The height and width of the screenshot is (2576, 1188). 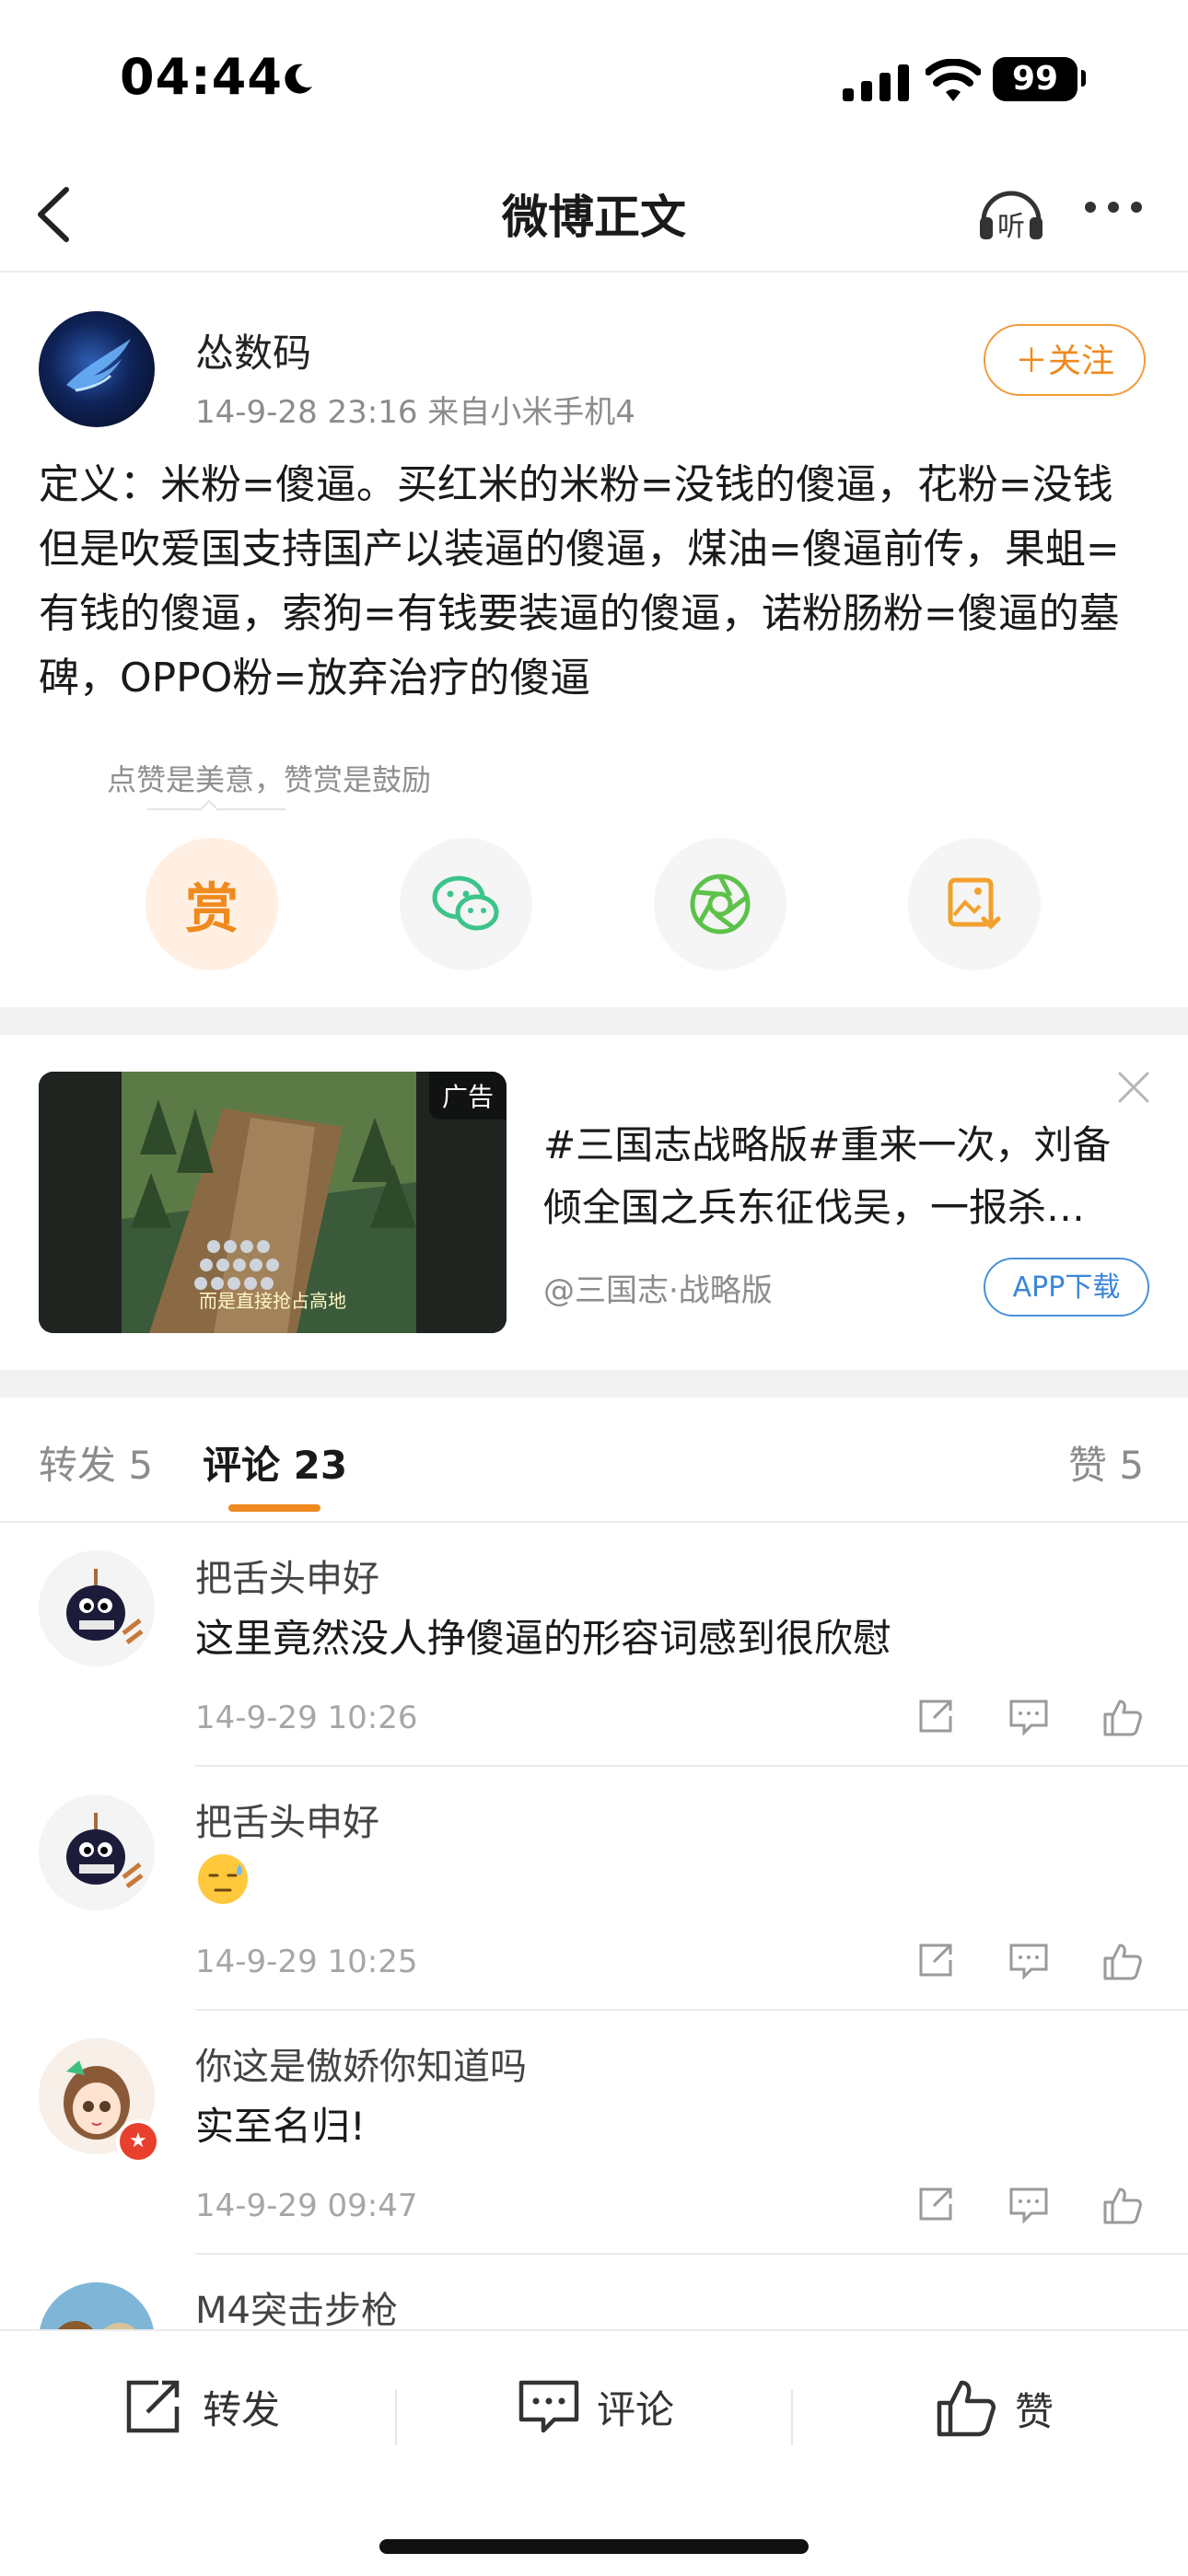 I want to click on home-indicator, so click(x=594, y=2546).